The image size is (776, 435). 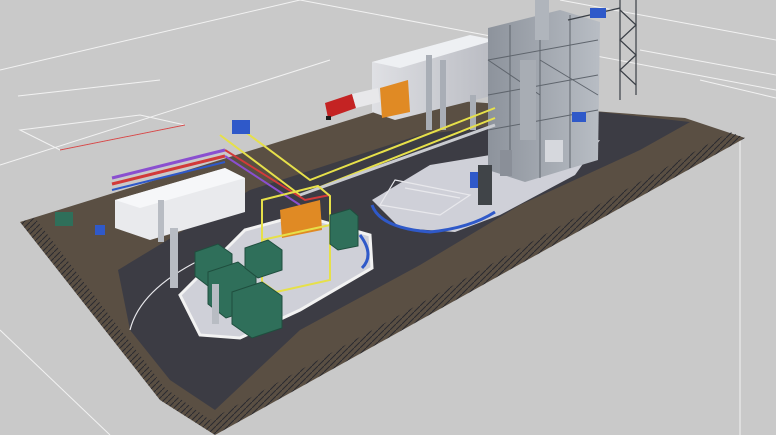 What do you see at coordinates (579, 117) in the screenshot?
I see `pump-blue` at bounding box center [579, 117].